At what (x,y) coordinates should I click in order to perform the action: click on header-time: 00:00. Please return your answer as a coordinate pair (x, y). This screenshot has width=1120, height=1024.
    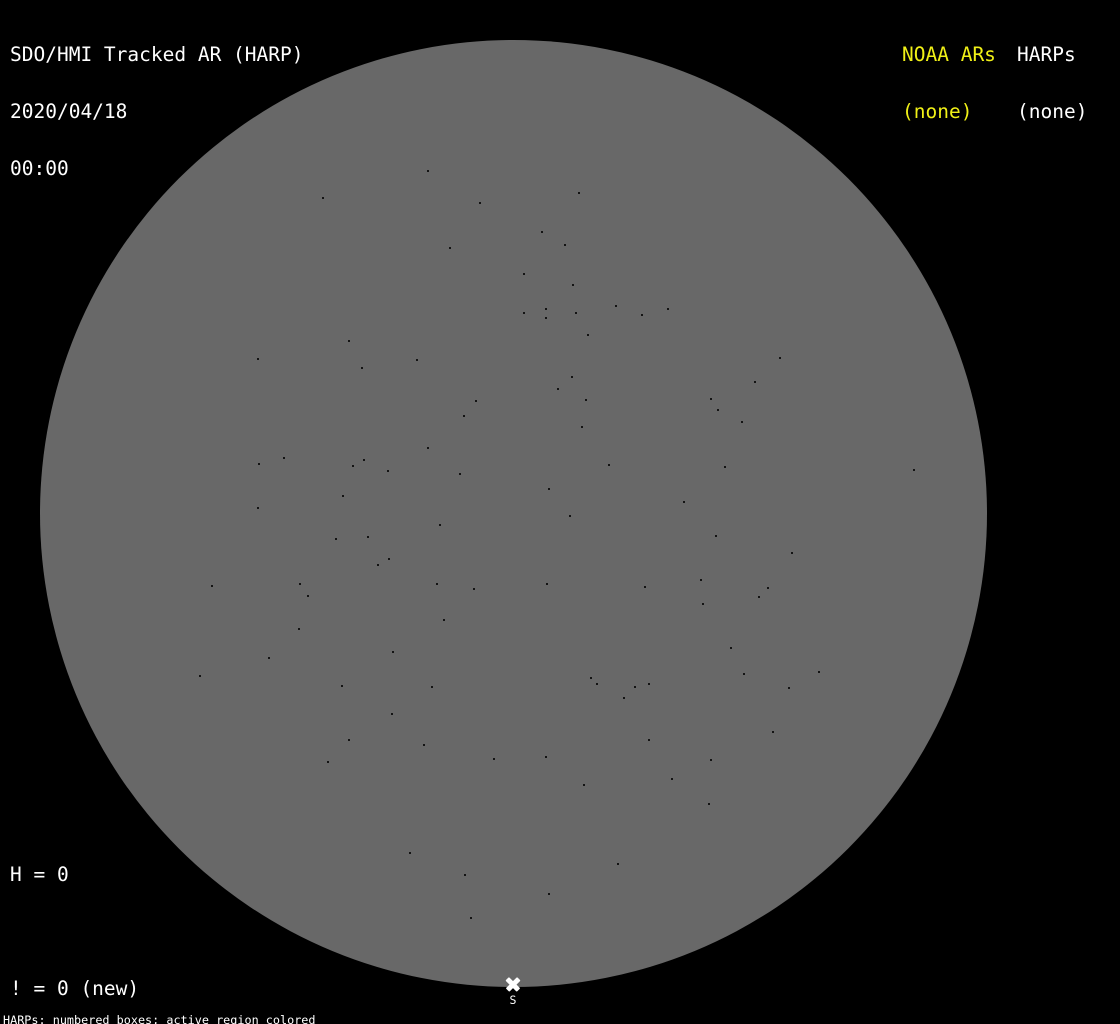
    Looking at the image, I should click on (39, 168).